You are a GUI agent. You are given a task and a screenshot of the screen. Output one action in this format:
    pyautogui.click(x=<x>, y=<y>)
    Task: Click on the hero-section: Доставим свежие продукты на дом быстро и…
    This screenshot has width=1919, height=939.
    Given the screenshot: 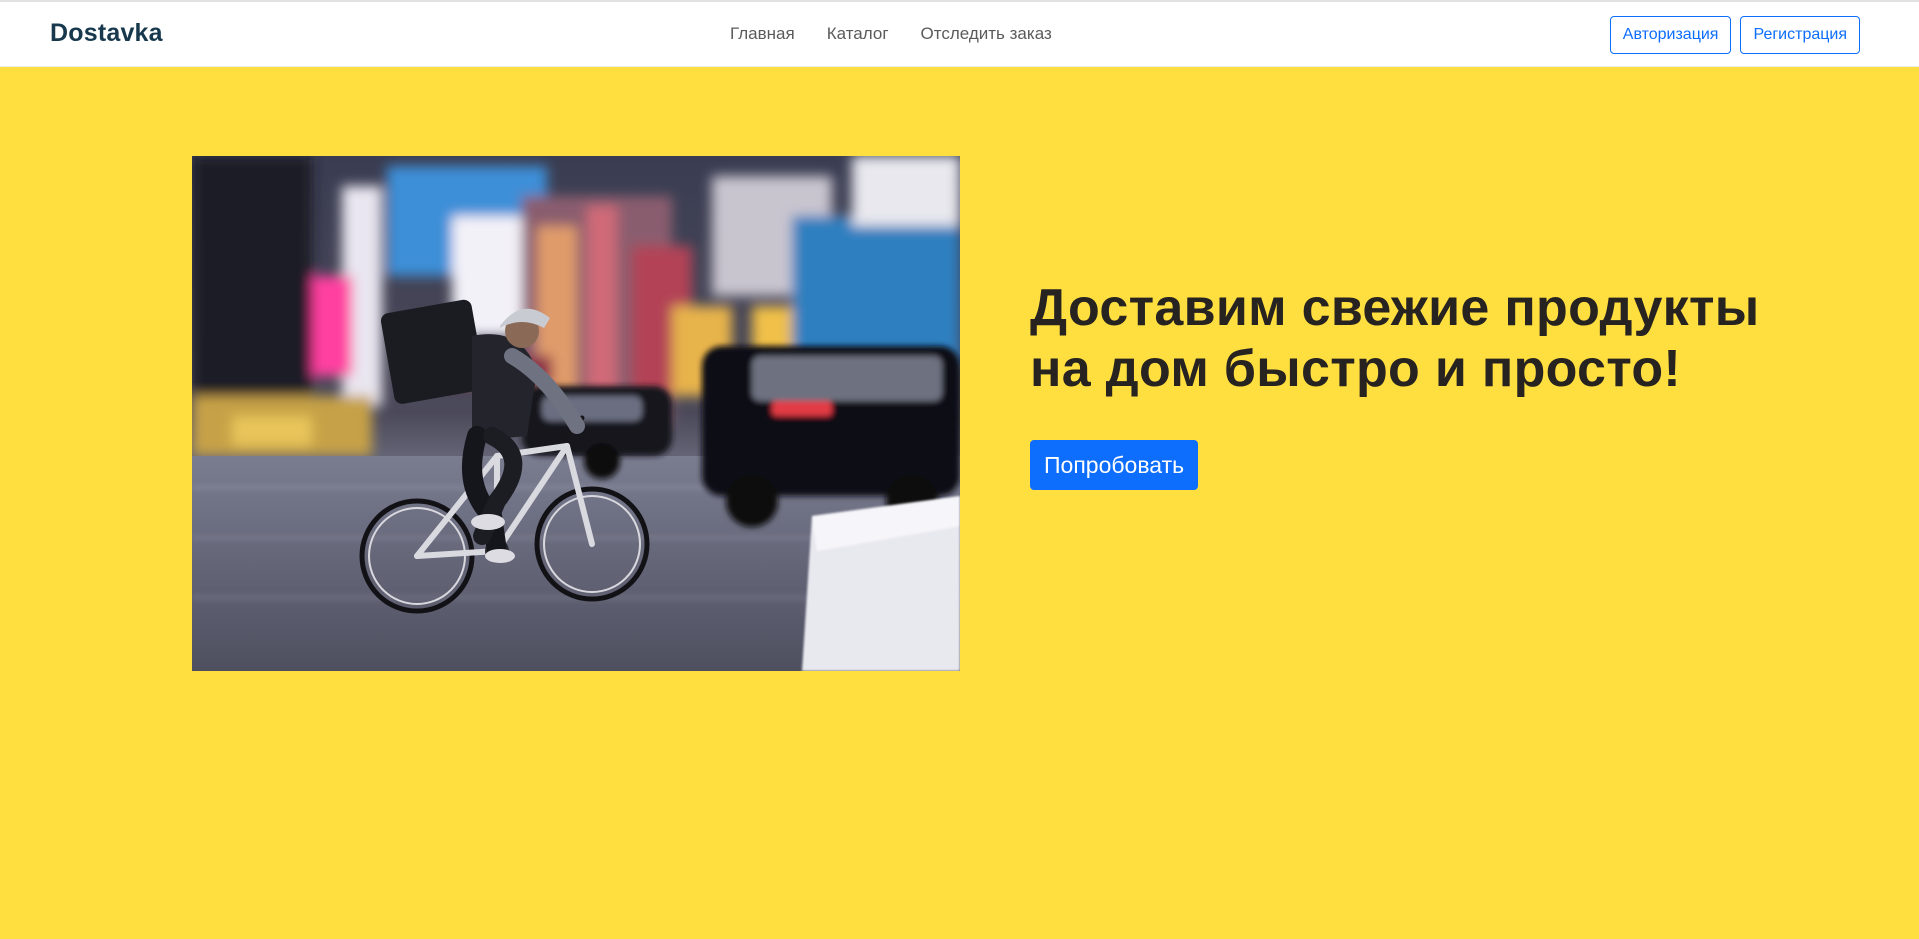 What is the action you would take?
    pyautogui.click(x=1400, y=384)
    